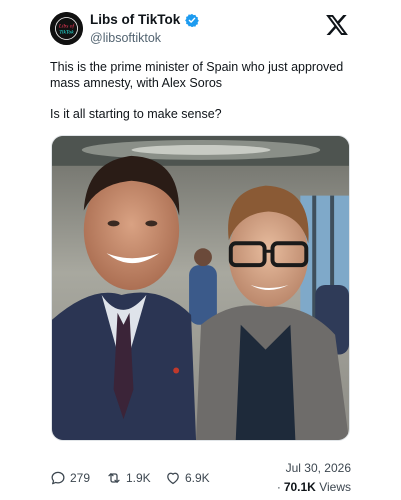 The width and height of the screenshot is (401, 500). I want to click on libs-of-tiktok-logo-icon: Libs of TikTok, so click(66, 28).